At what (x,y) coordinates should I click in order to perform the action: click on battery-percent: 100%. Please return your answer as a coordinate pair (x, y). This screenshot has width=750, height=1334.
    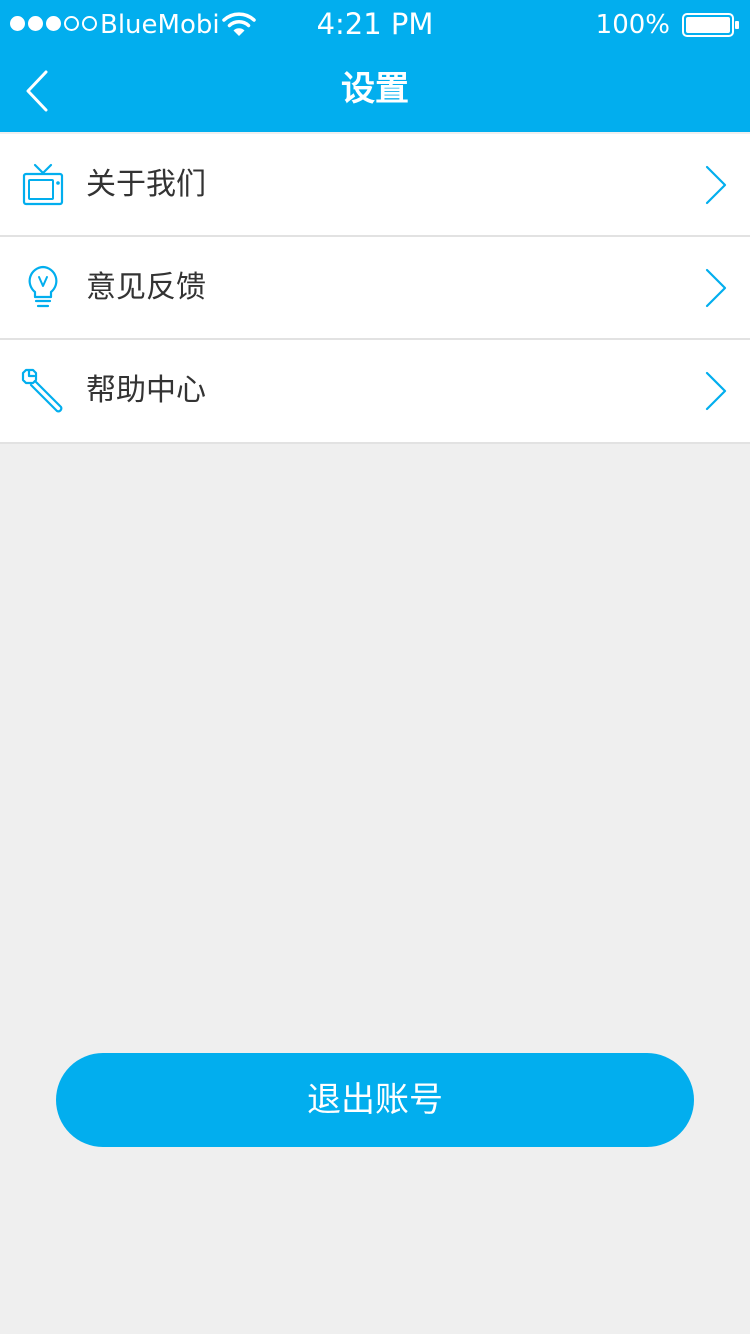
    Looking at the image, I should click on (632, 25).